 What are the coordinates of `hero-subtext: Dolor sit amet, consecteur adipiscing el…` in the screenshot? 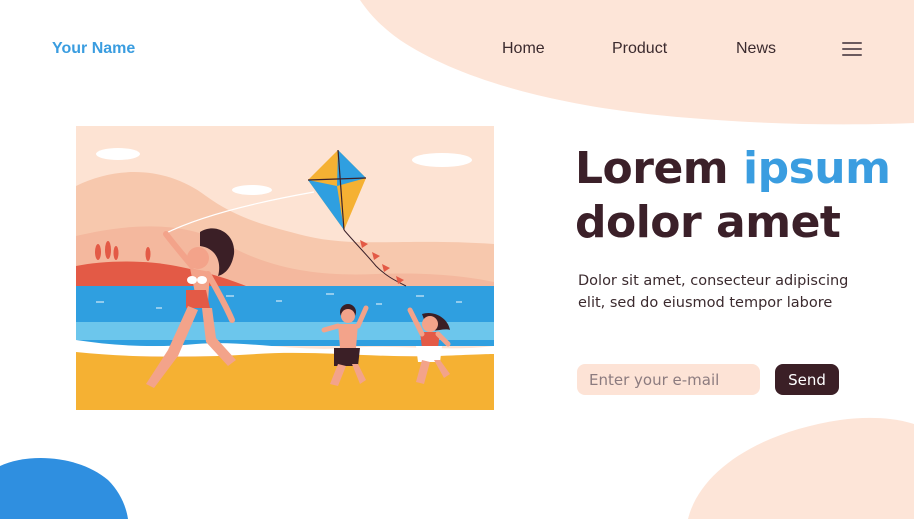 It's located at (713, 292).